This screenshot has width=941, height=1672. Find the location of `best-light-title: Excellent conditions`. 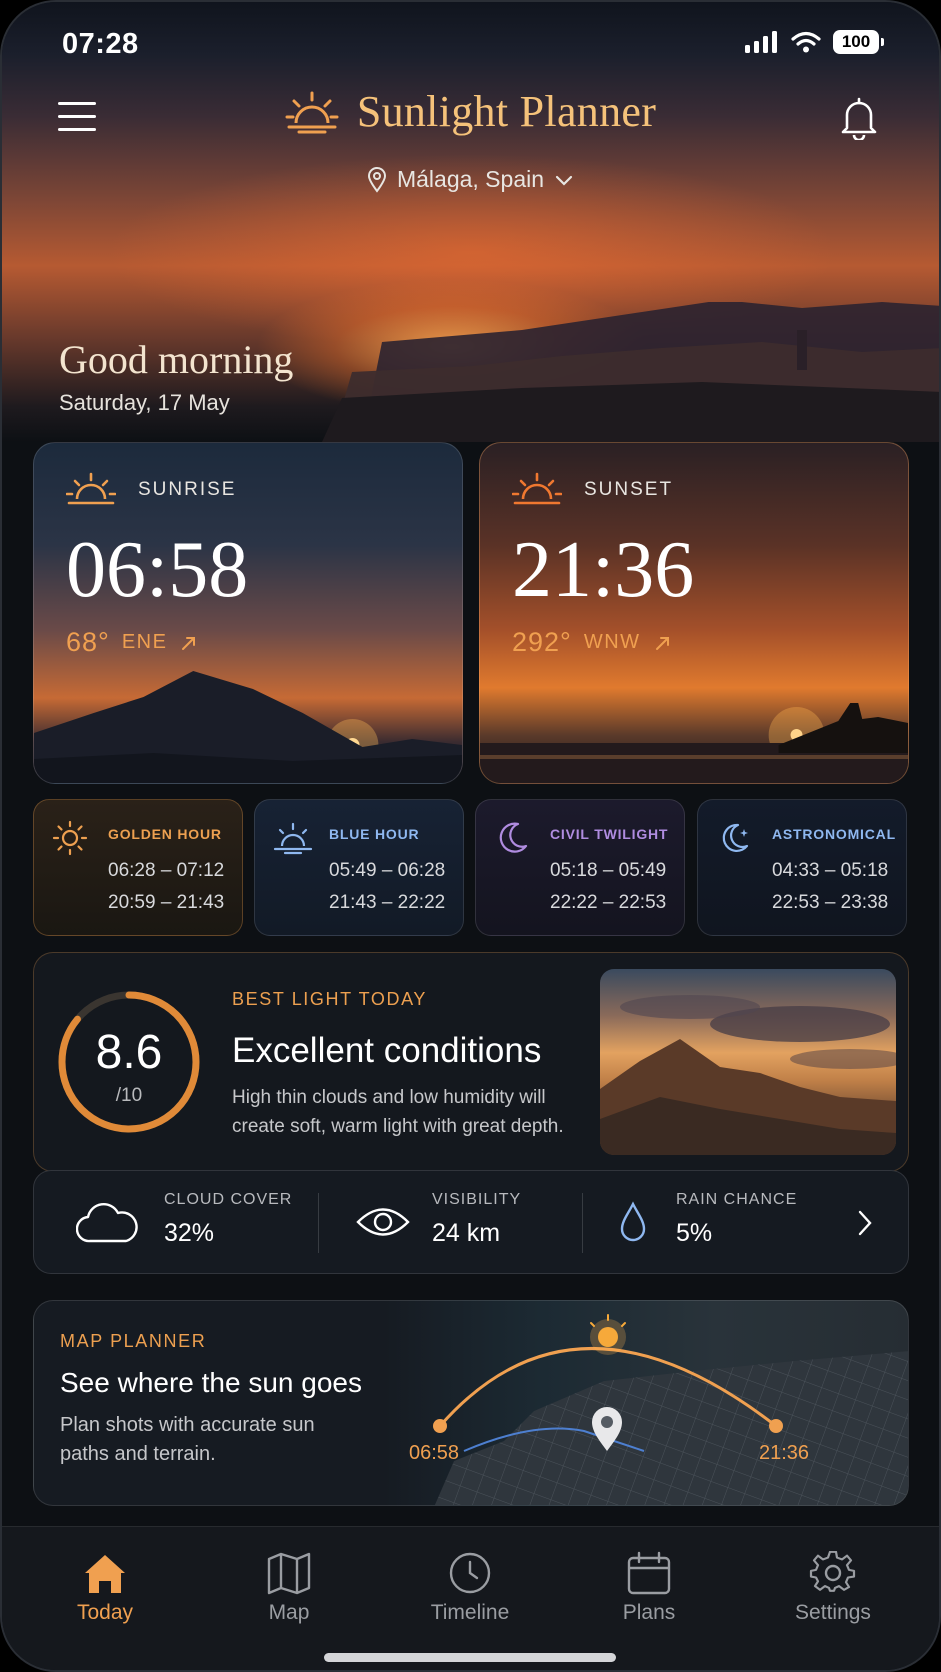

best-light-title: Excellent conditions is located at coordinates (387, 1050).